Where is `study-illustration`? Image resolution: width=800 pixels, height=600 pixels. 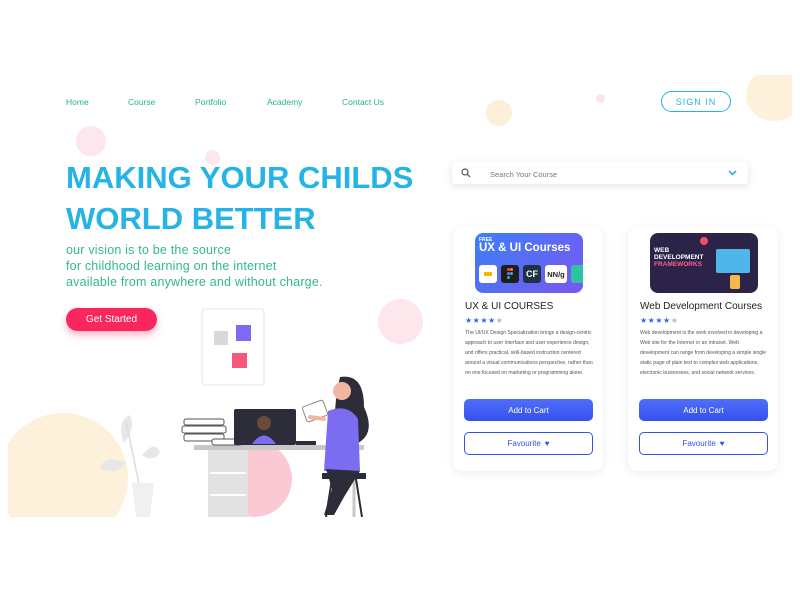
study-illustration is located at coordinates (234, 412).